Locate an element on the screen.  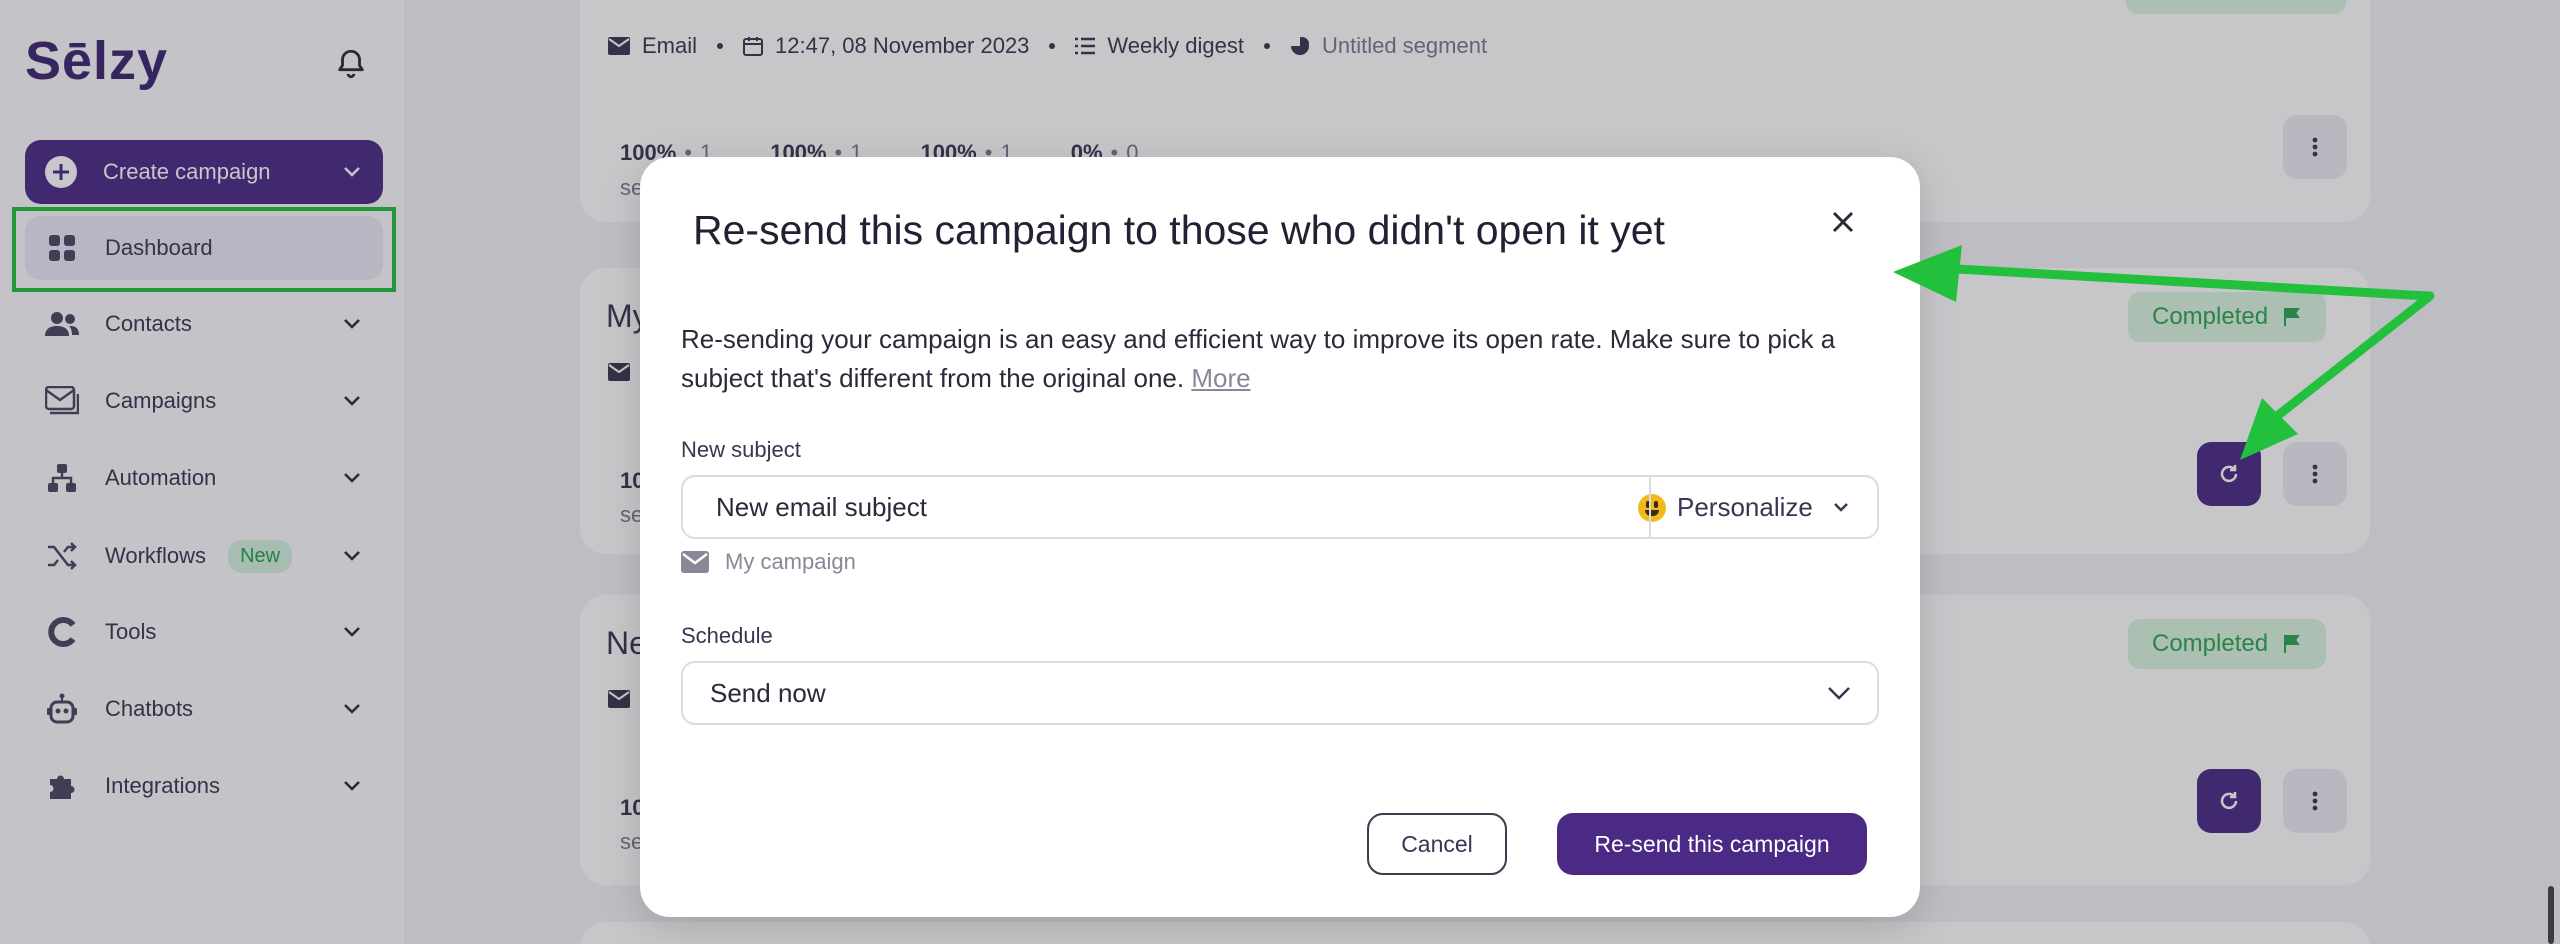
schedule-select: Send now is located at coordinates (1280, 693).